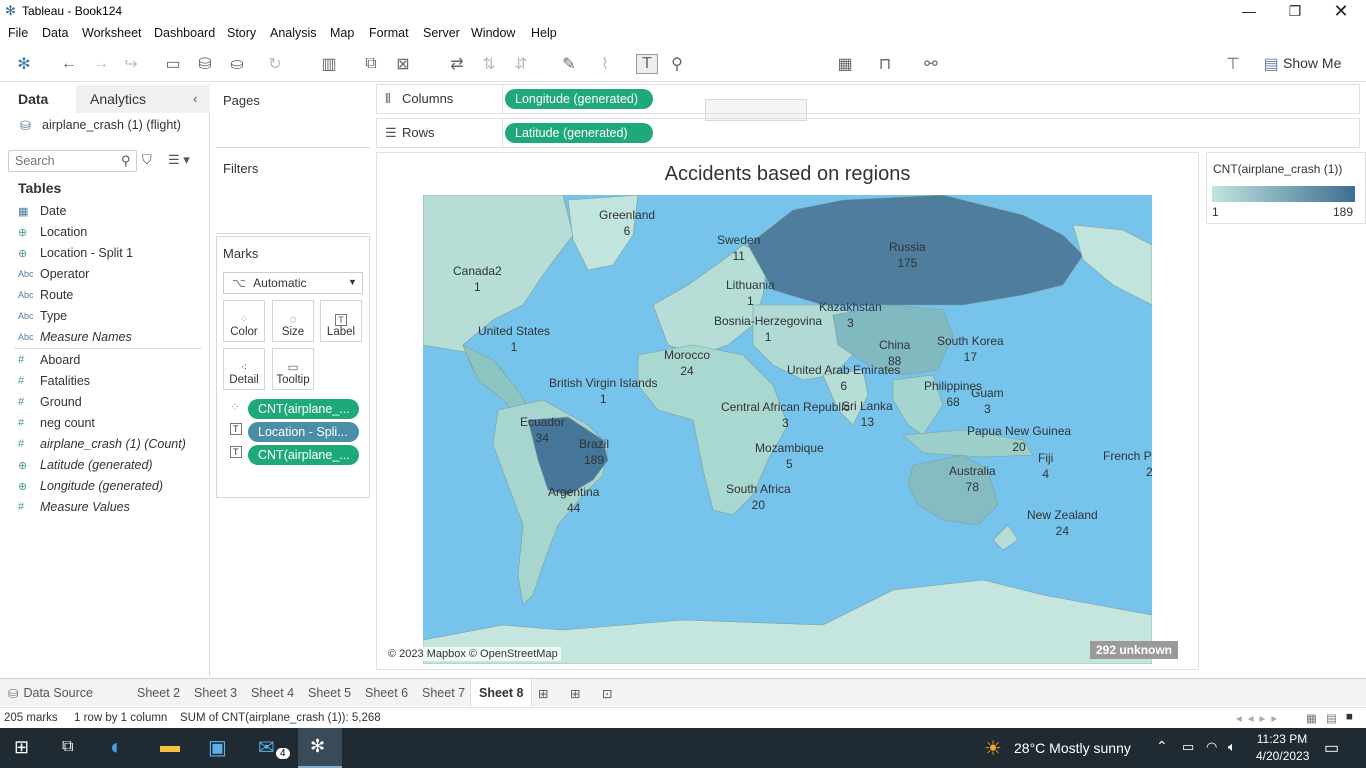 Image resolution: width=1366 pixels, height=768 pixels. What do you see at coordinates (90, 486) in the screenshot?
I see `field-item: ⊕ Longitude (generated)` at bounding box center [90, 486].